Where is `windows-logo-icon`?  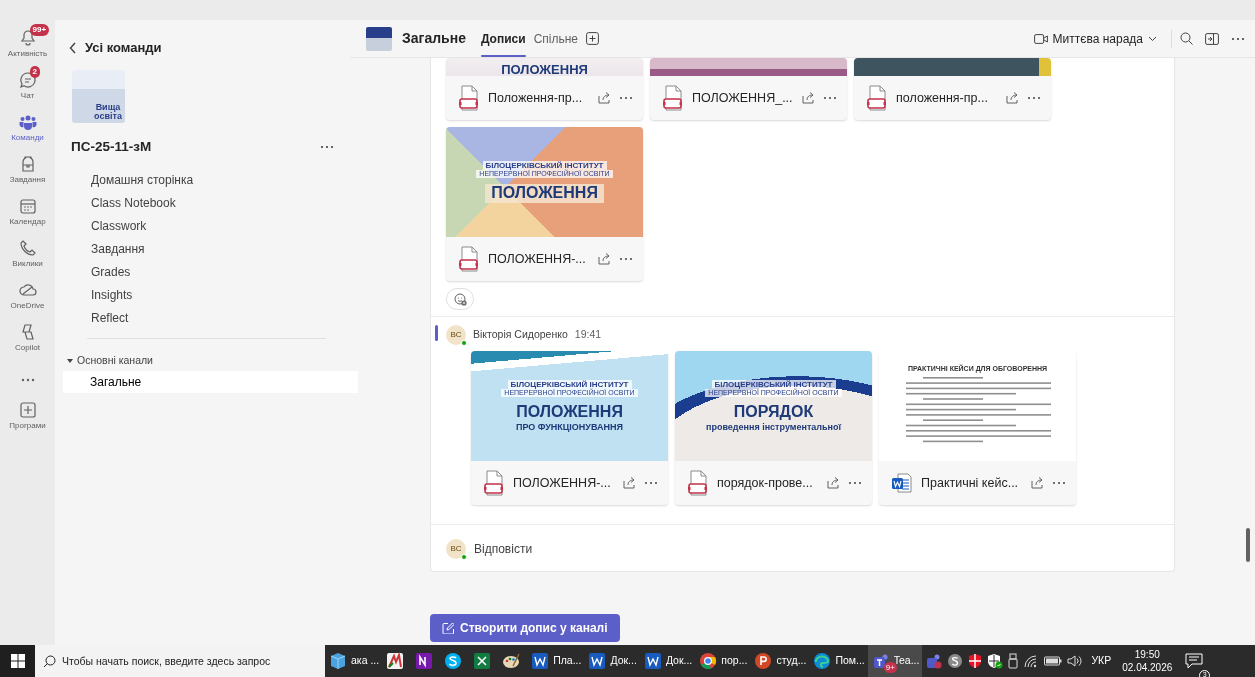
windows-logo-icon is located at coordinates (17, 661).